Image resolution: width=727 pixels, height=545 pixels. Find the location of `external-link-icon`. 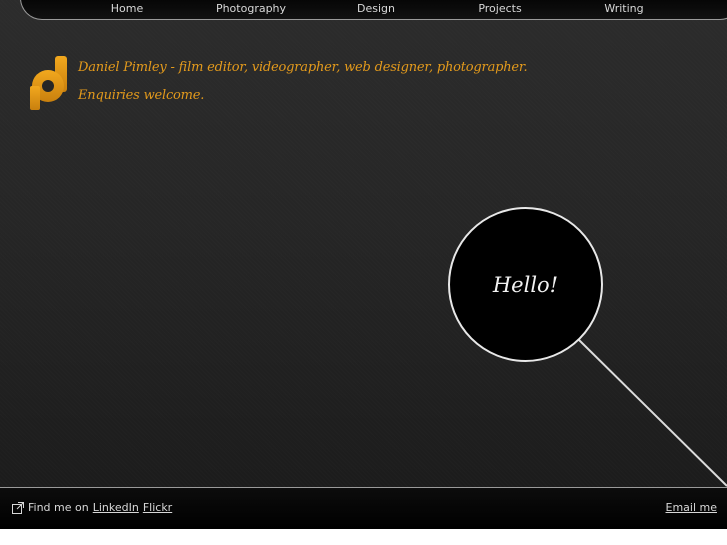

external-link-icon is located at coordinates (18, 507).